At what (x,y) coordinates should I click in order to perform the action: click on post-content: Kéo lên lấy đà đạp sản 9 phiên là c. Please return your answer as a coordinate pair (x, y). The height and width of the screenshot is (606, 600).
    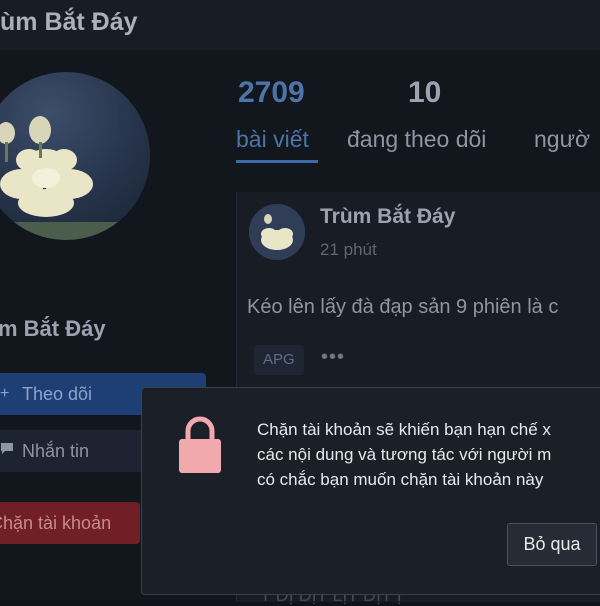
    Looking at the image, I should click on (403, 307).